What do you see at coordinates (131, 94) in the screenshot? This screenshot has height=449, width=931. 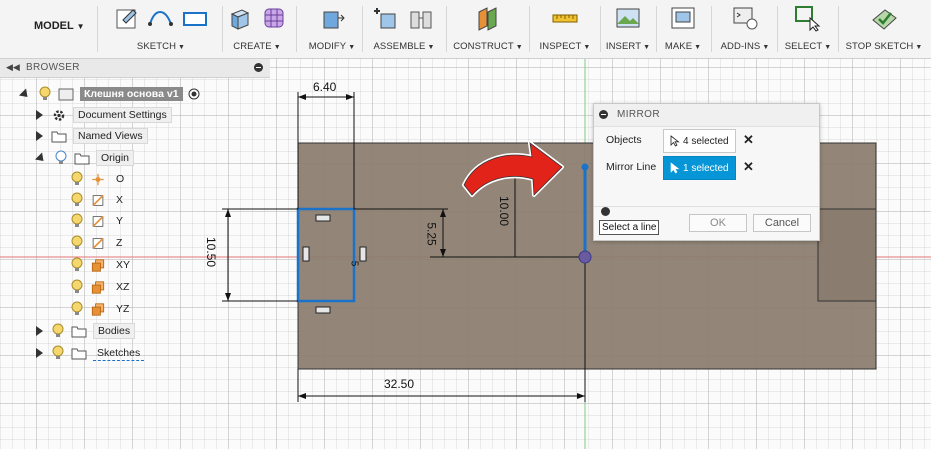 I see `document-name: Клешня основа v1` at bounding box center [131, 94].